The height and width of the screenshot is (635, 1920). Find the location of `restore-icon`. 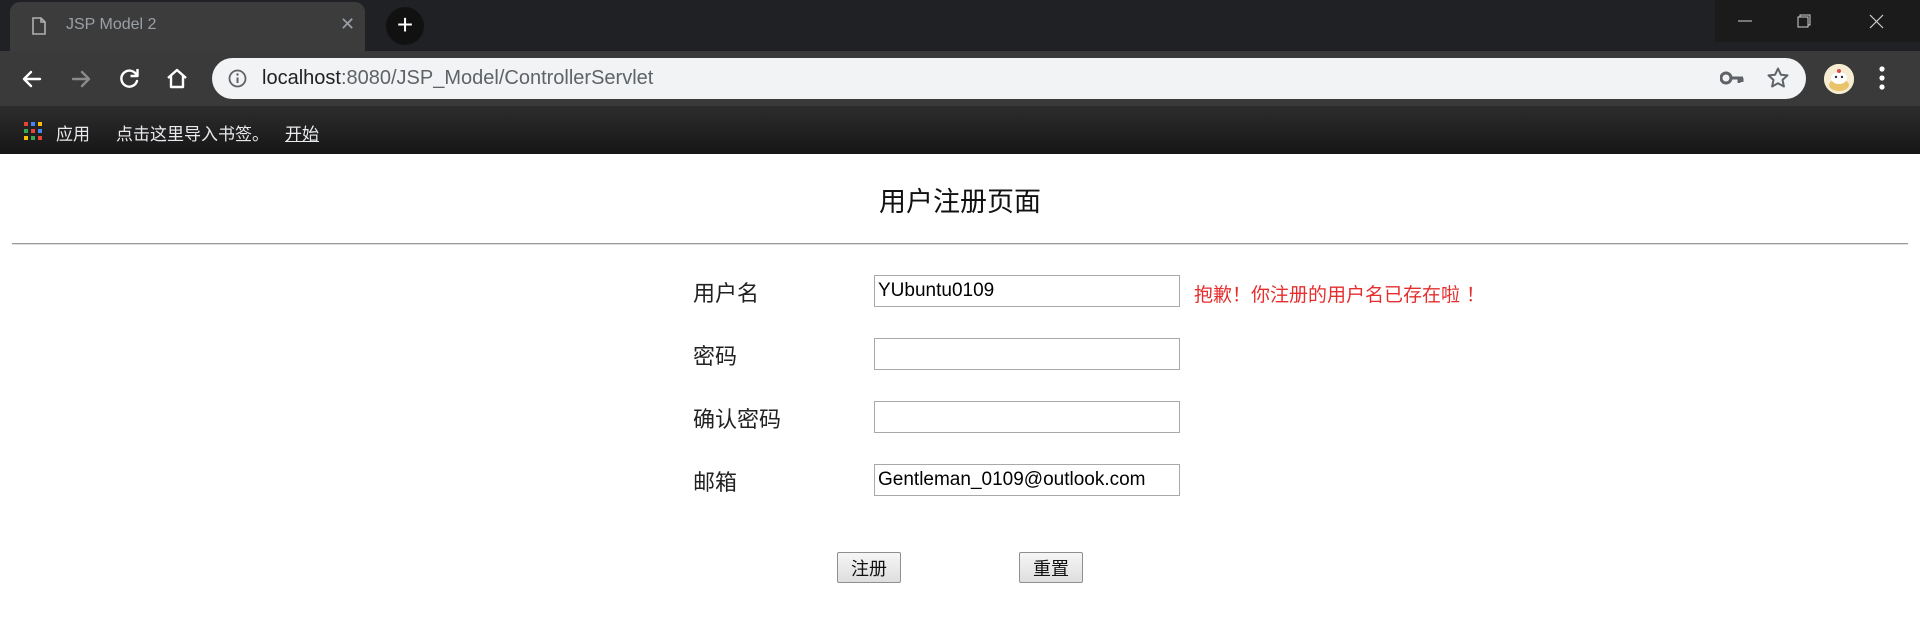

restore-icon is located at coordinates (1803, 21).